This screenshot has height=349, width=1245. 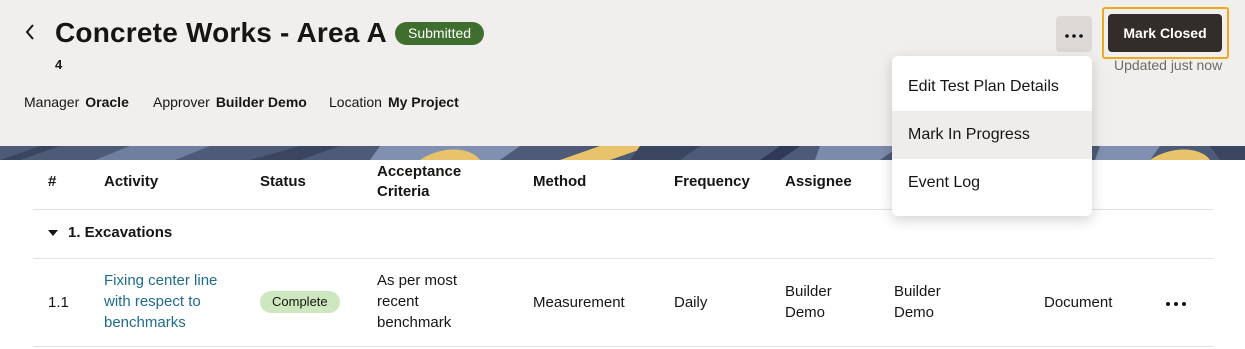 I want to click on activity-line: with respect to, so click(x=152, y=301).